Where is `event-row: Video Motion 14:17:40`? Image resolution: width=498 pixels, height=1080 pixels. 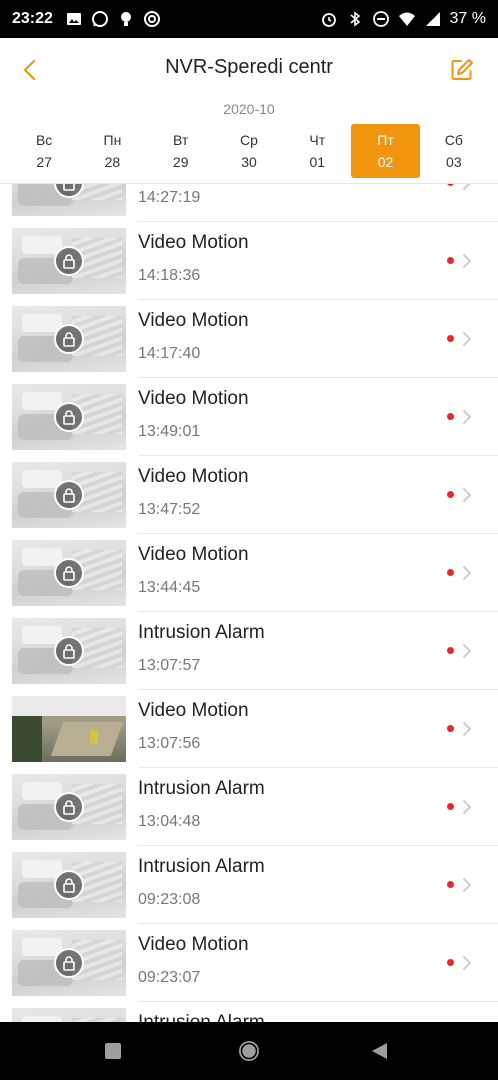
event-row: Video Motion 14:17:40 is located at coordinates (249, 339).